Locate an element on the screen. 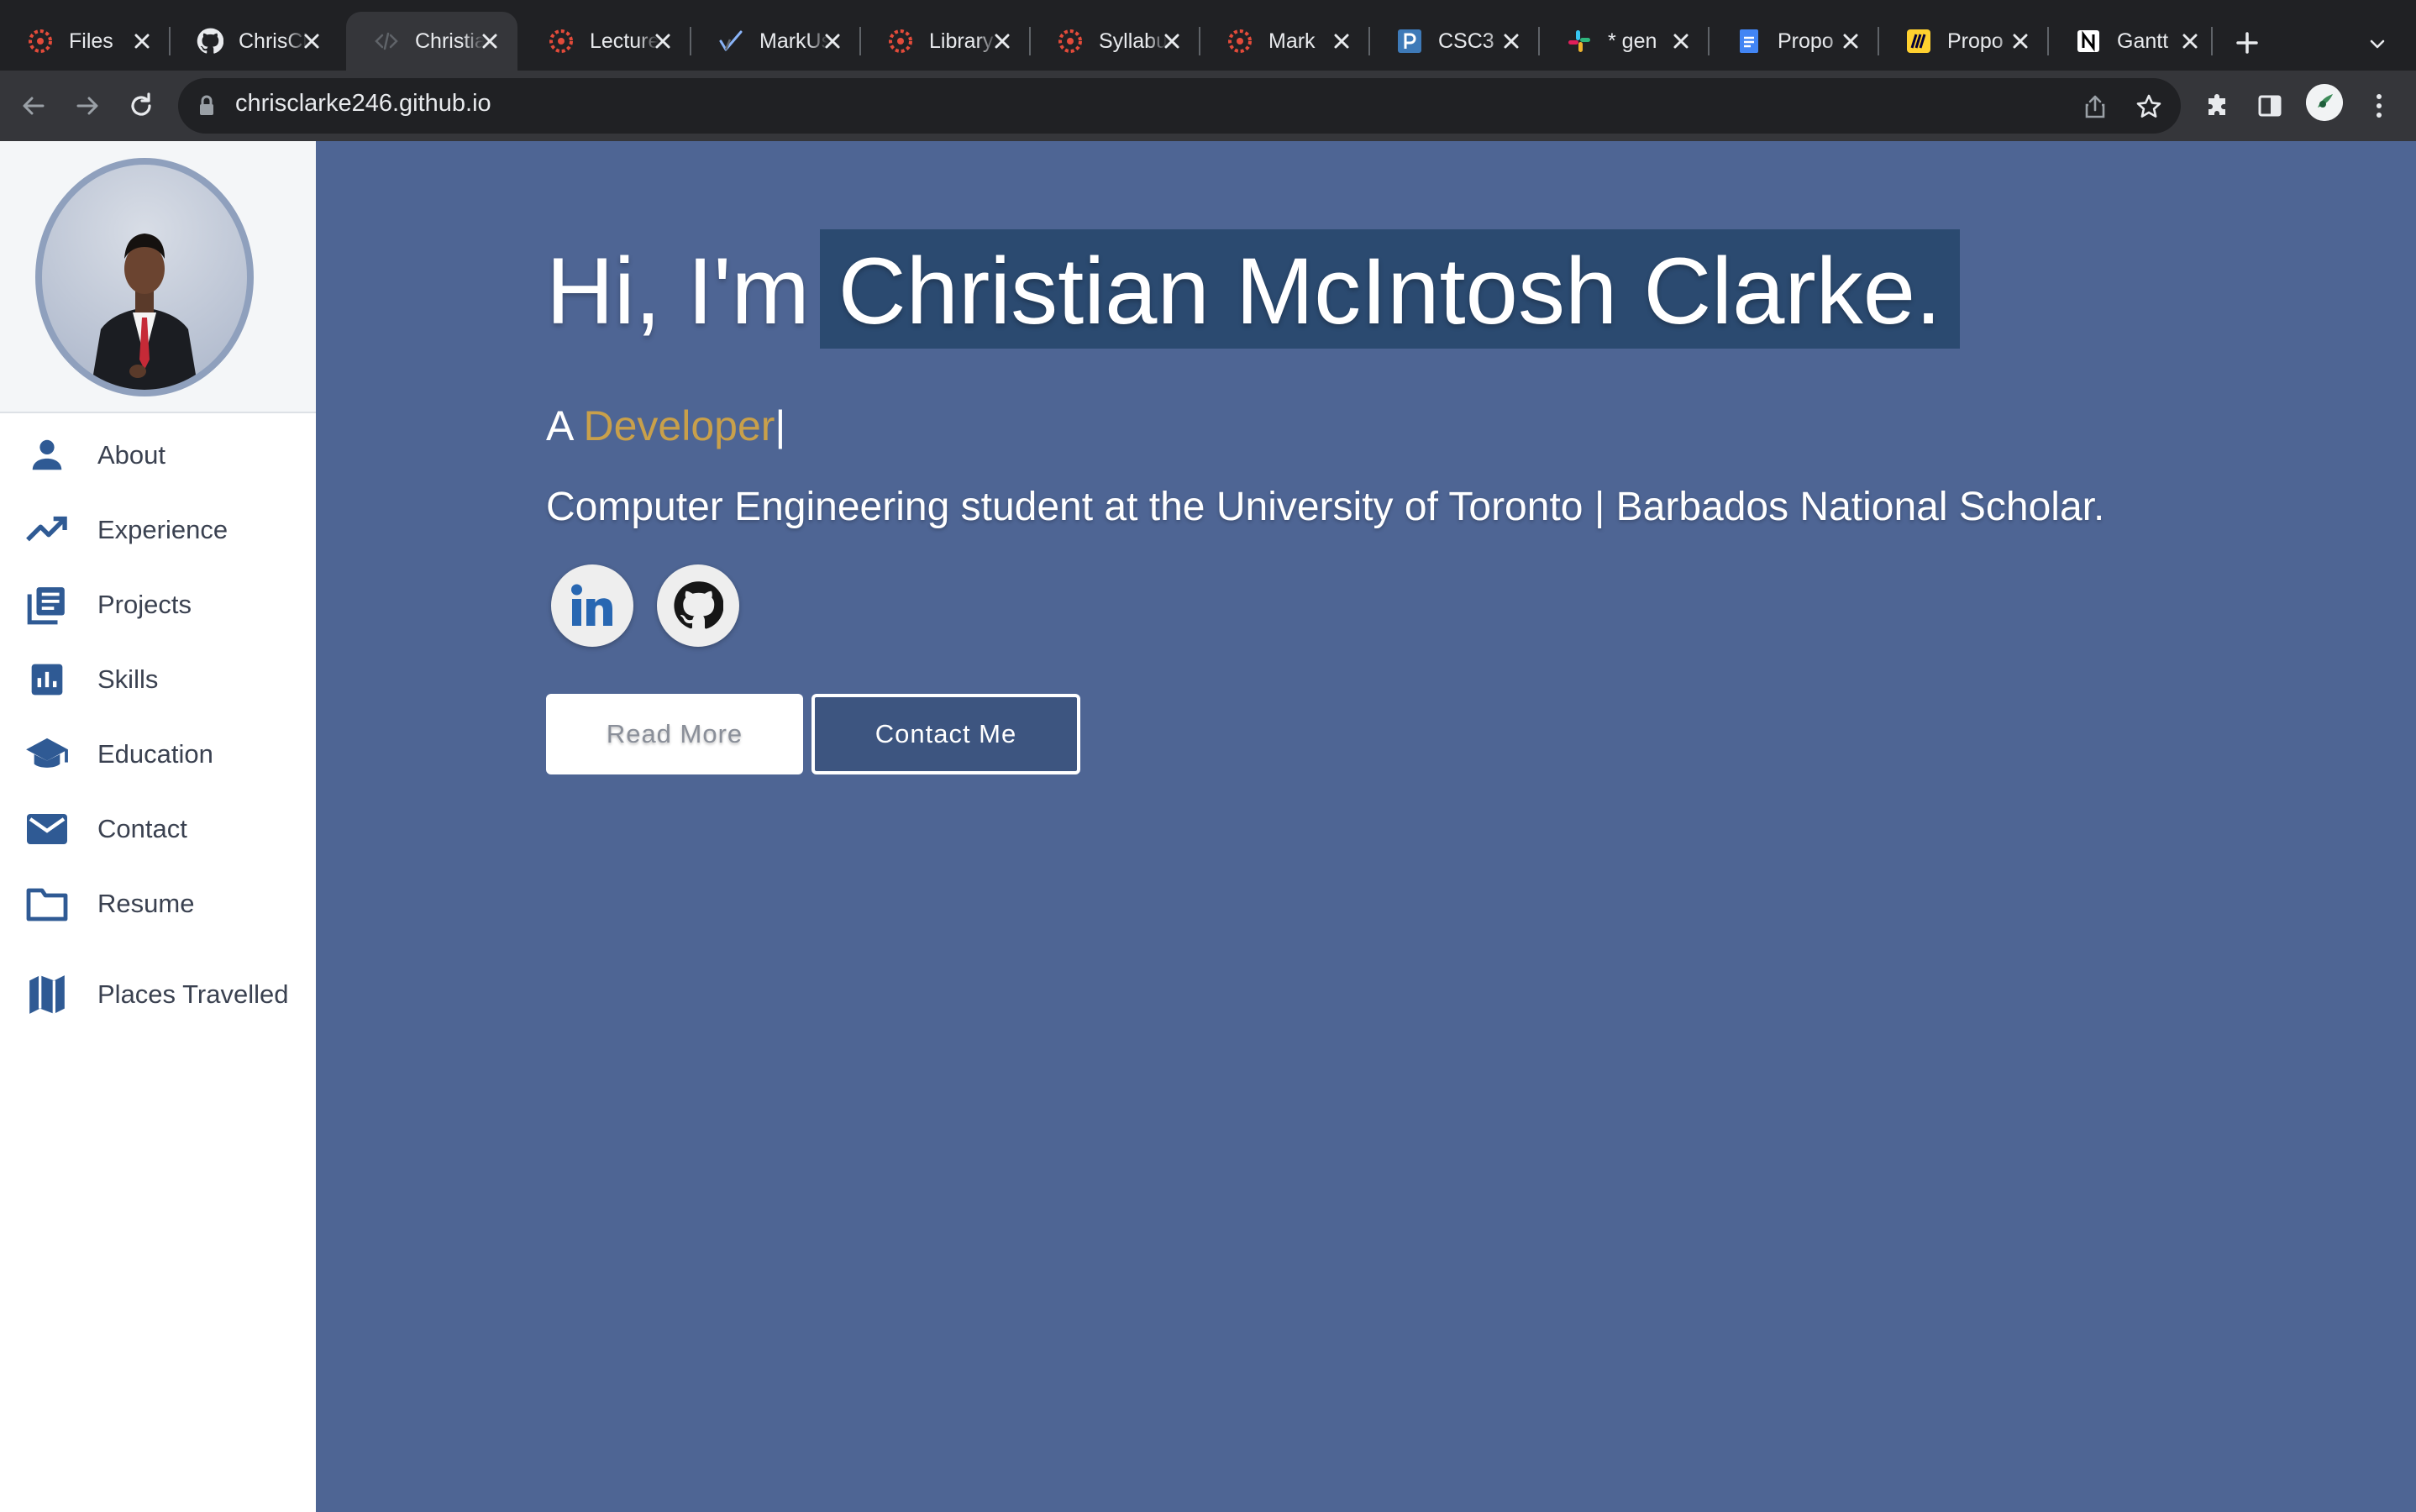 The width and height of the screenshot is (2416, 1512). browser-tab: Christian is located at coordinates (431, 41).